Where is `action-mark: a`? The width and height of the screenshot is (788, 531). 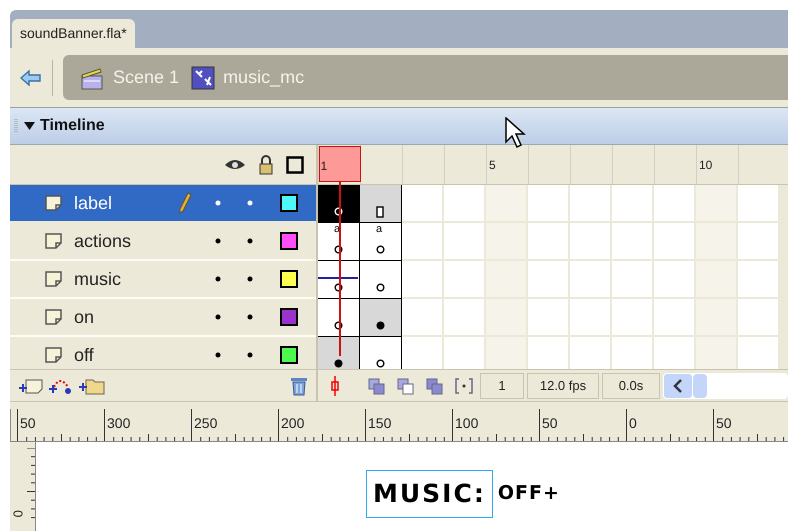
action-mark: a is located at coordinates (379, 229).